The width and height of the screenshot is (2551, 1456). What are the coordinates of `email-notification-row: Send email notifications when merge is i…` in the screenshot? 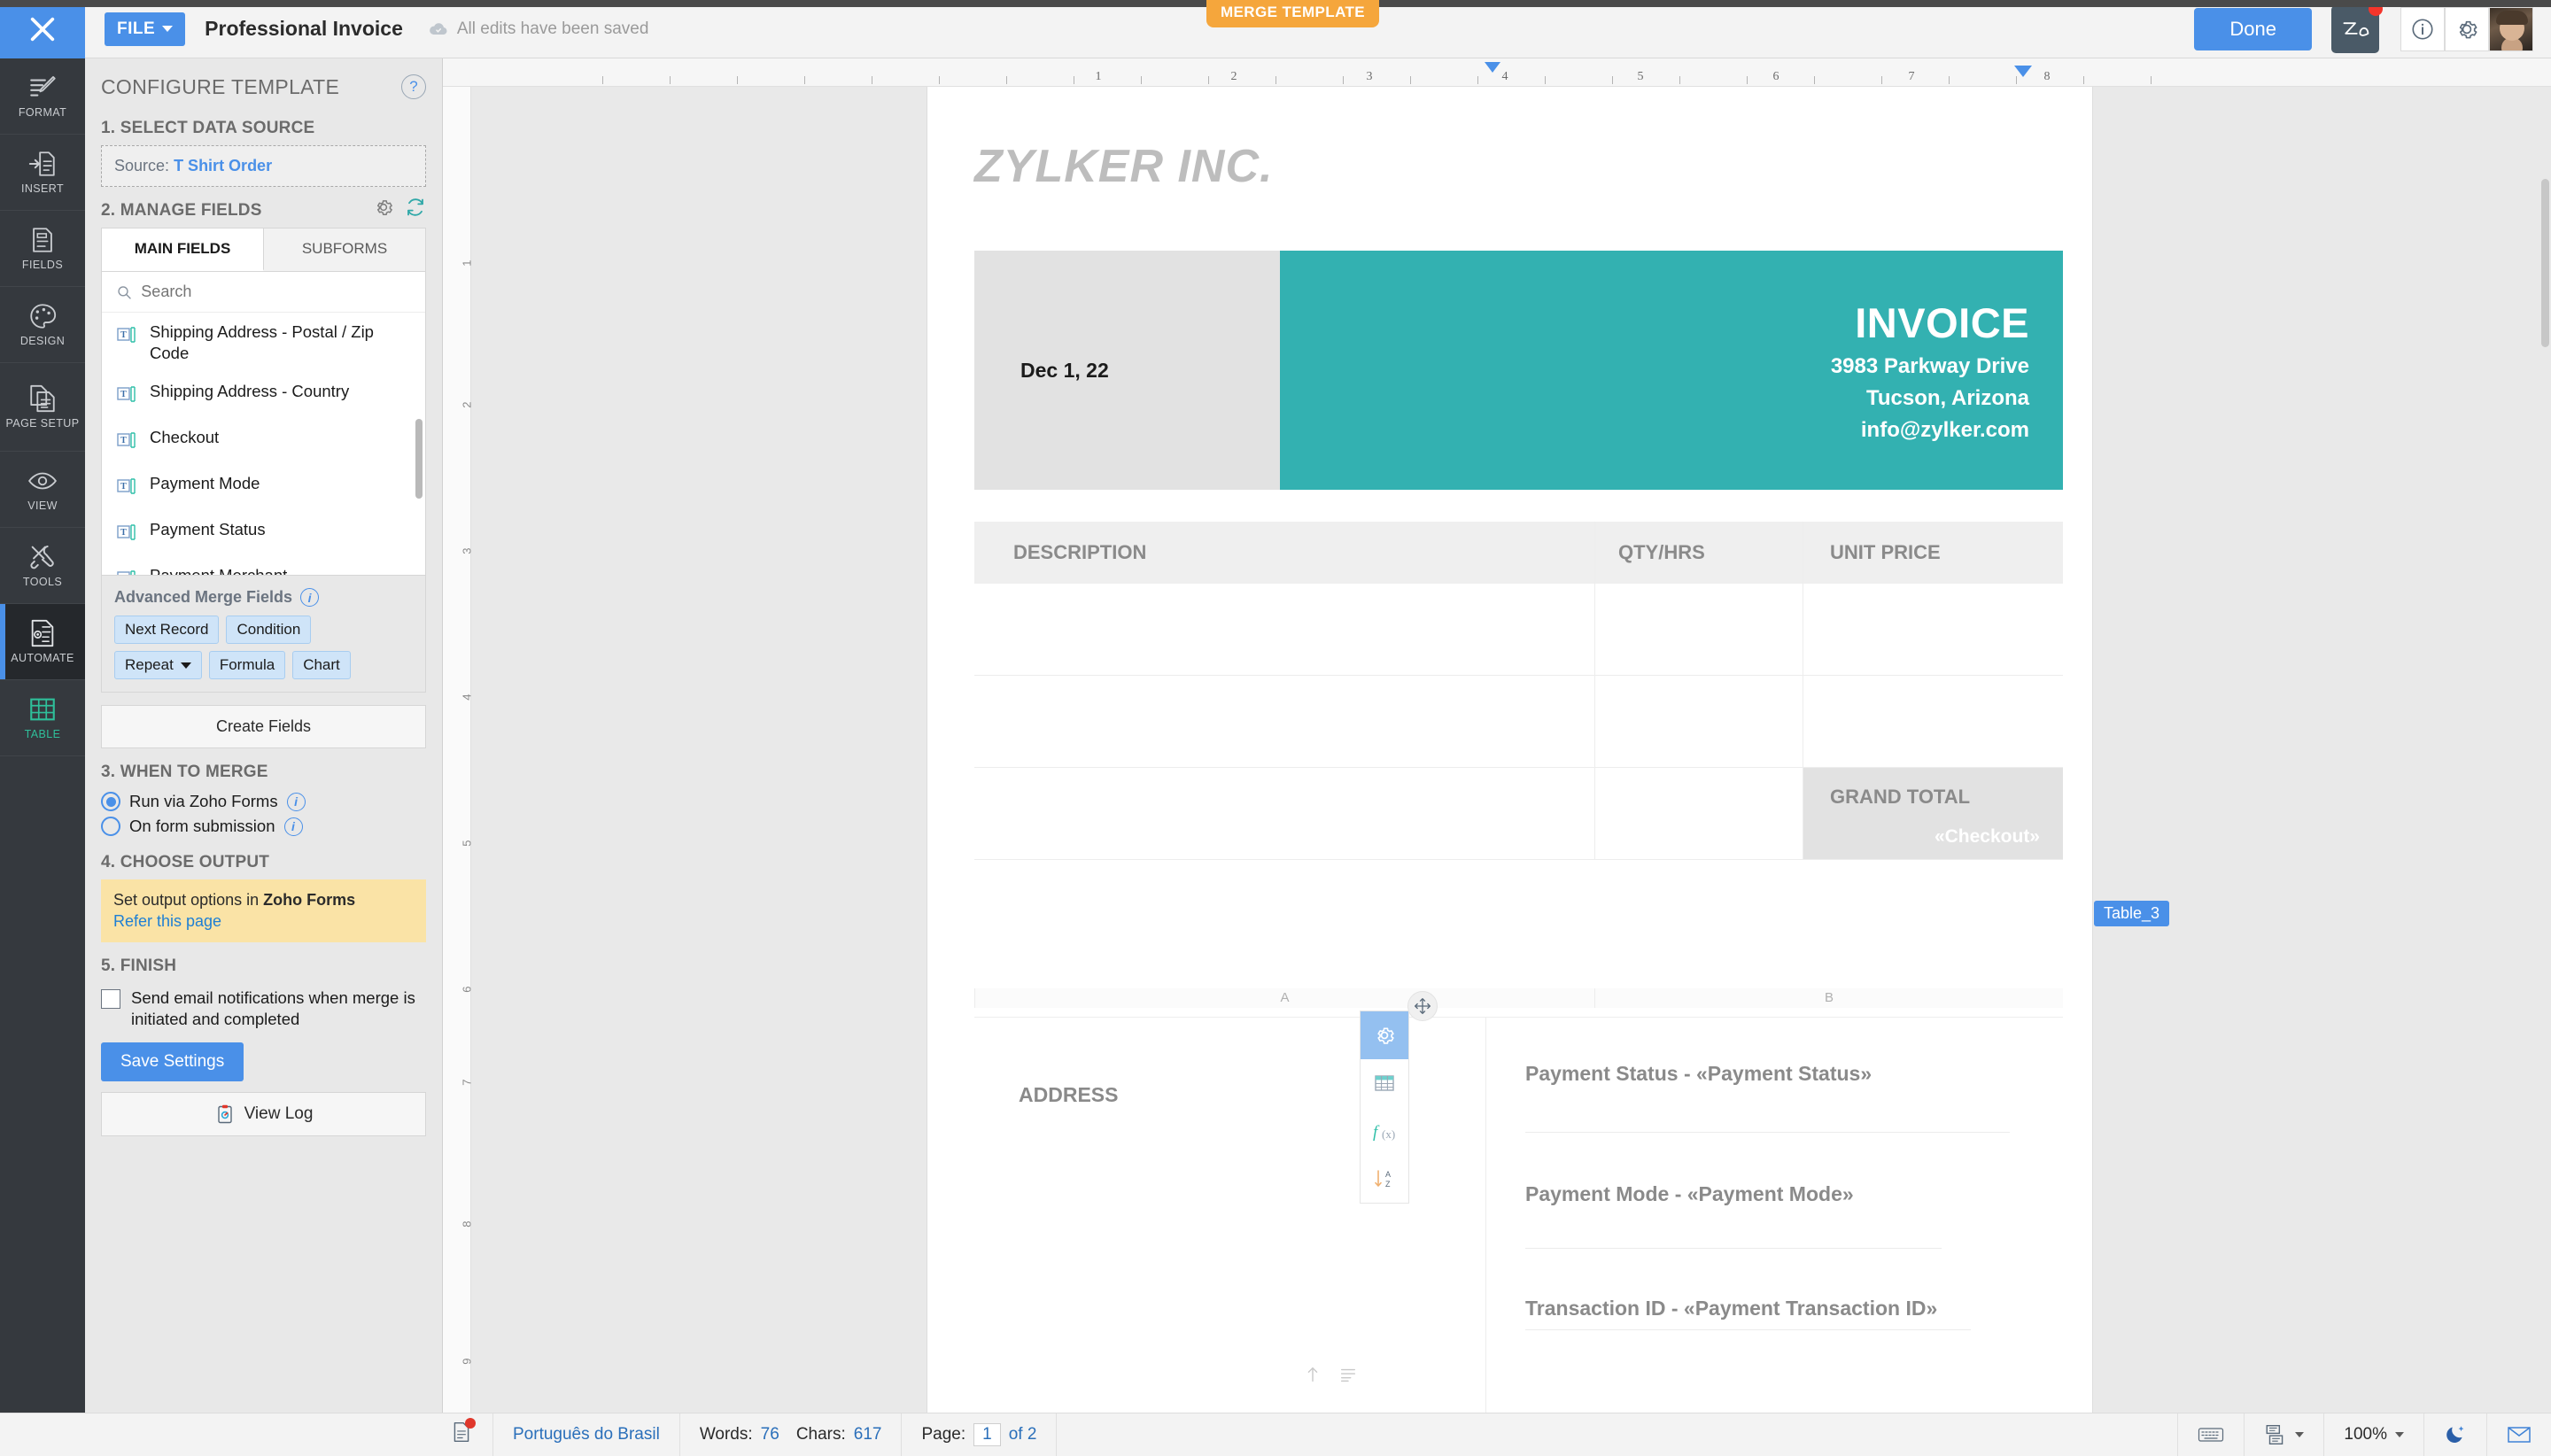 It's located at (263, 1006).